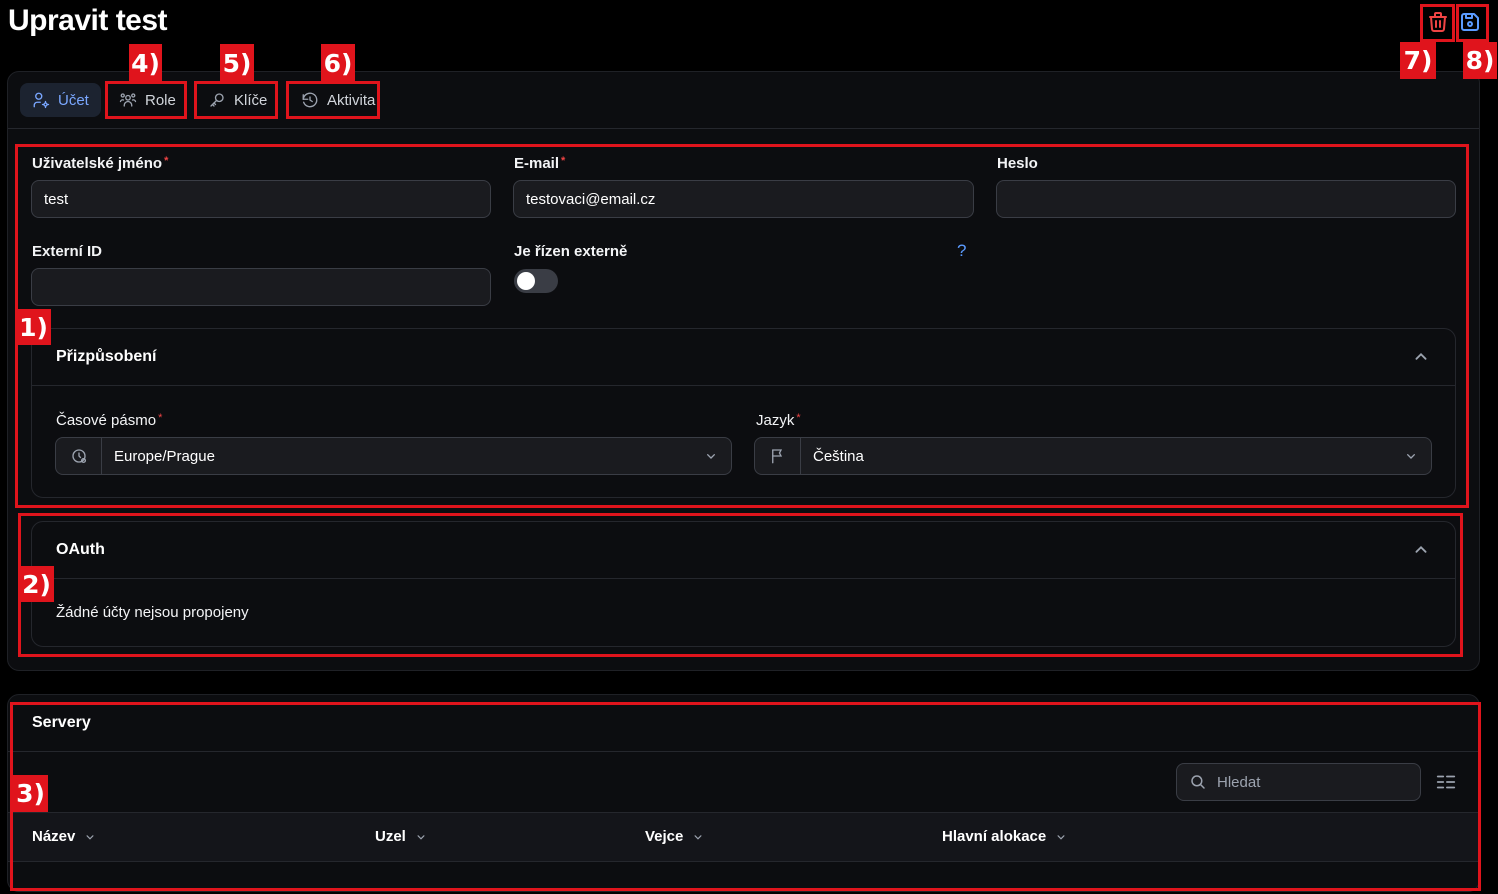  I want to click on column-header-name: Název, so click(64, 836).